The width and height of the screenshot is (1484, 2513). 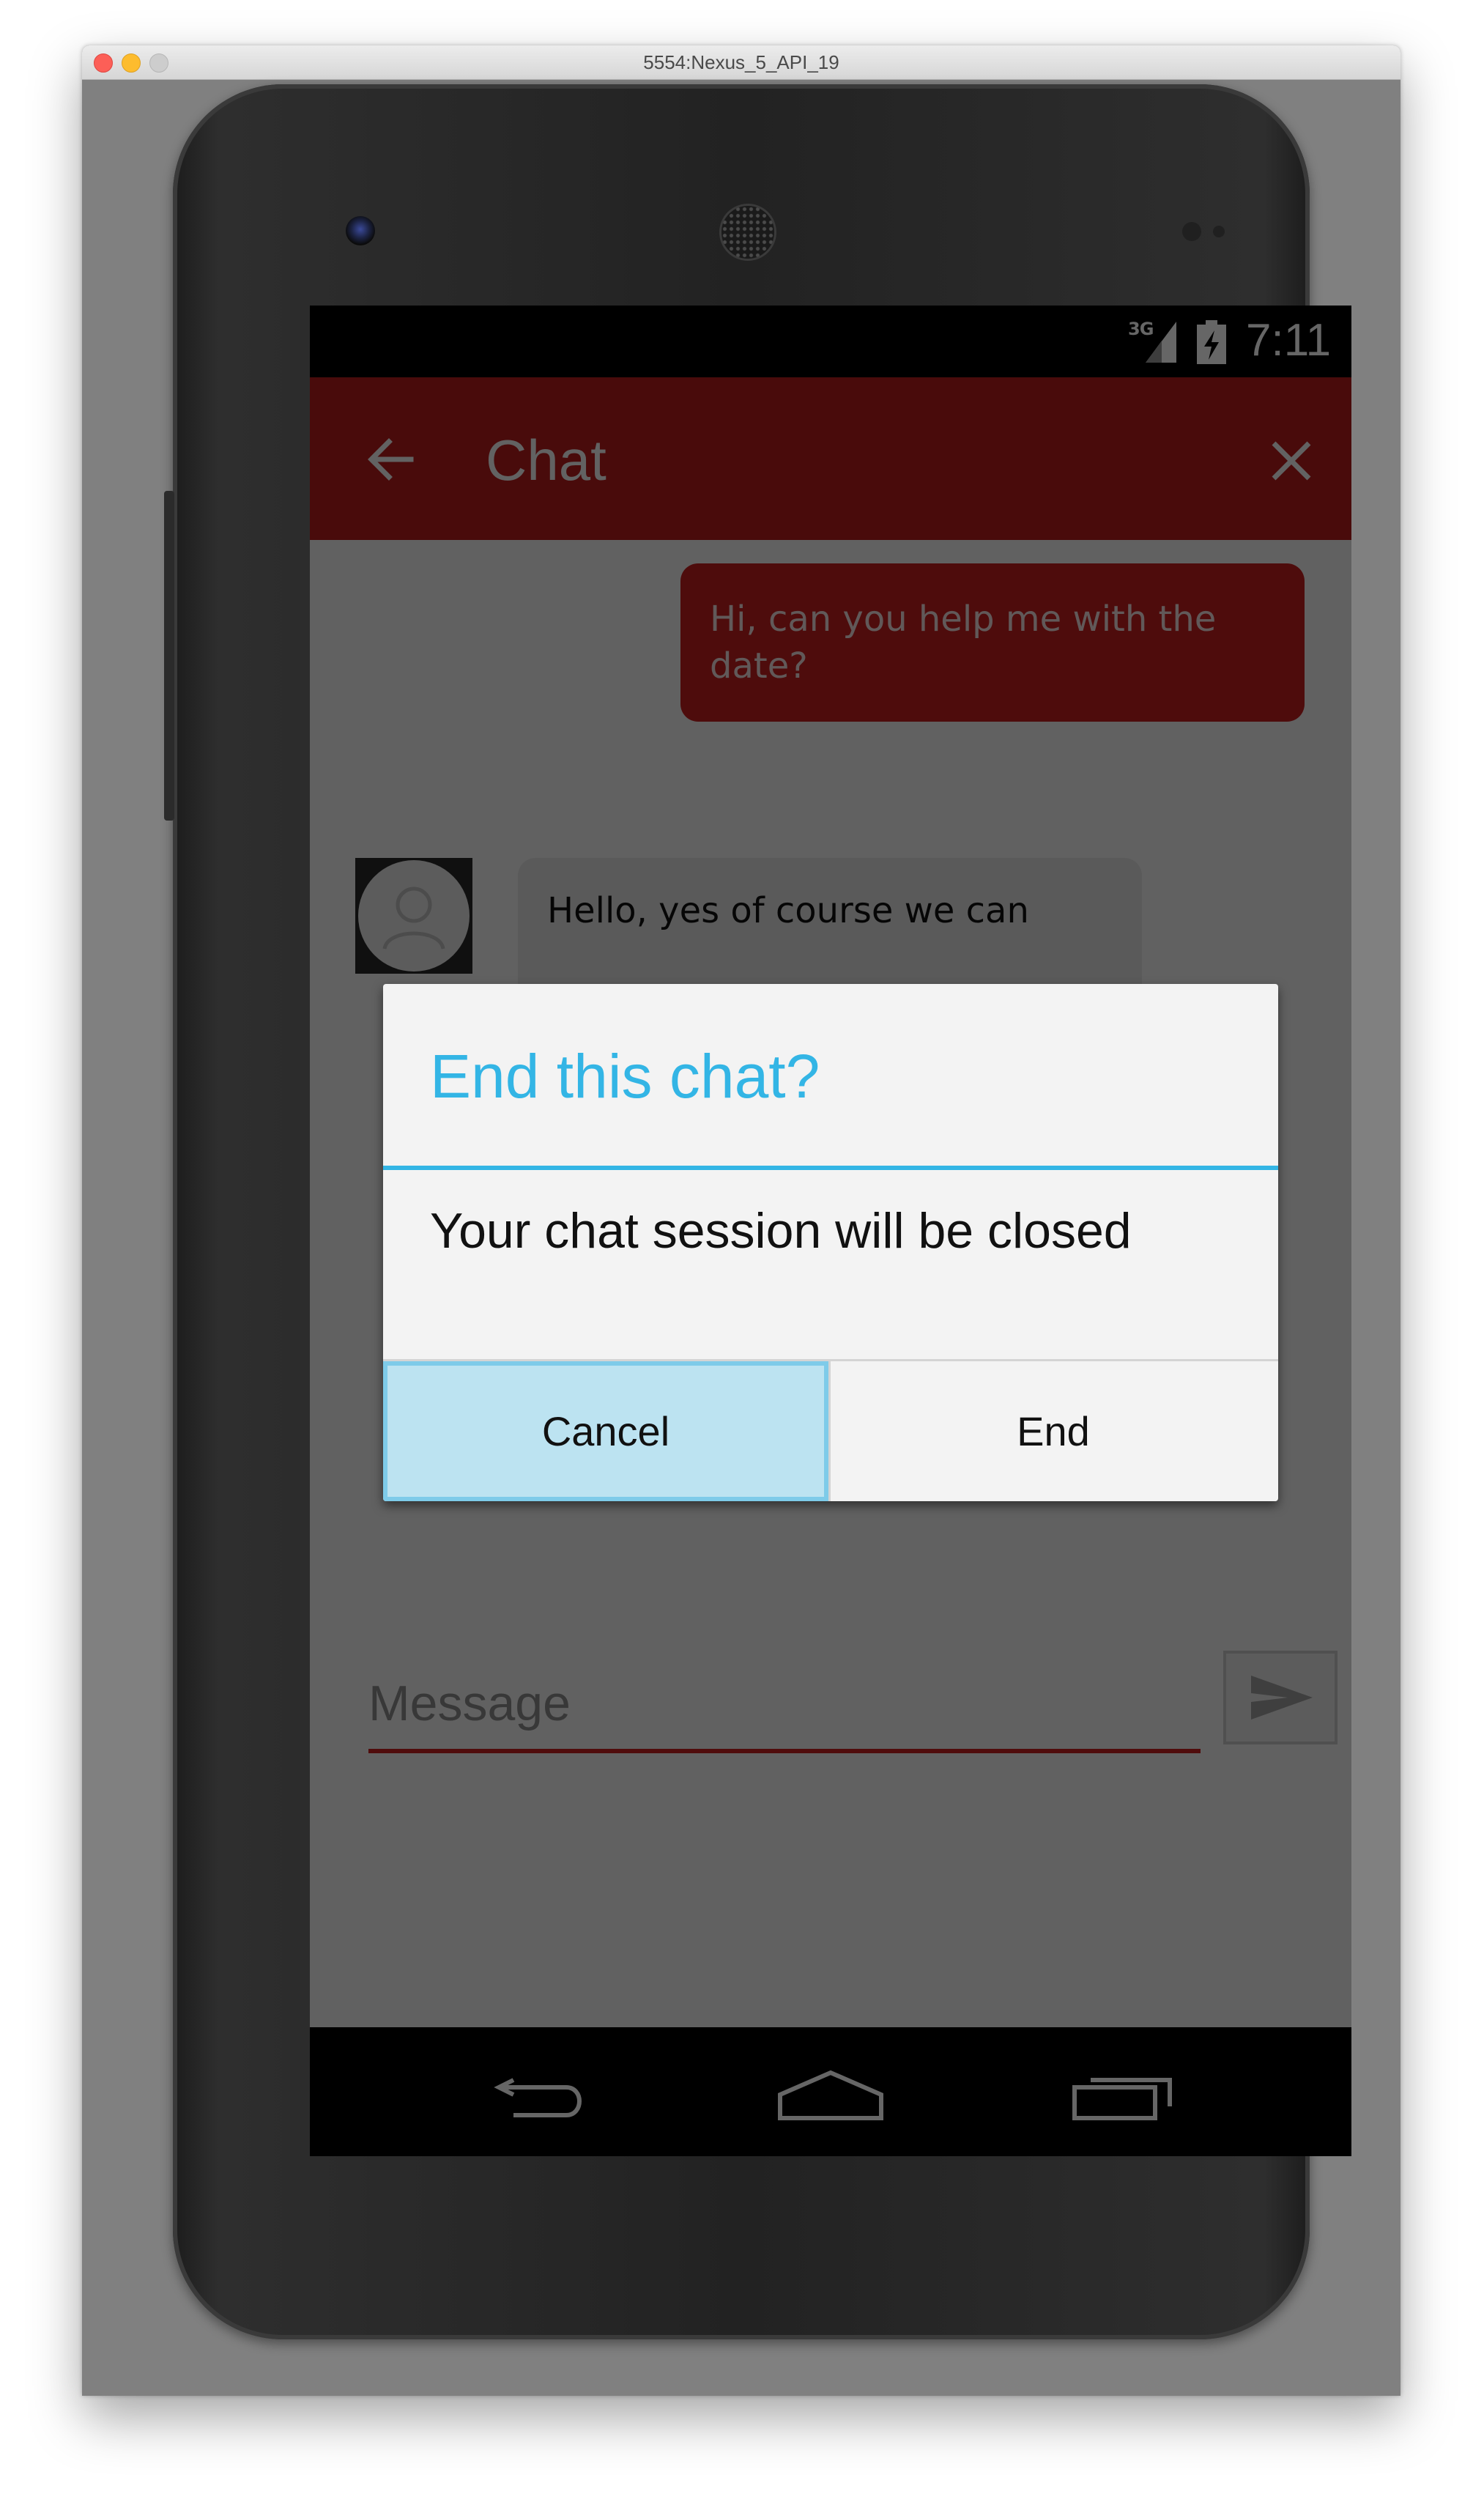 I want to click on send-icon, so click(x=1282, y=1698).